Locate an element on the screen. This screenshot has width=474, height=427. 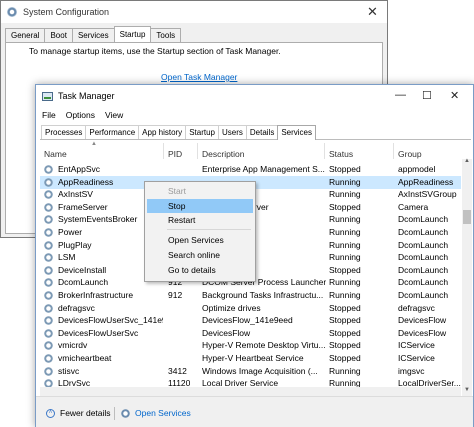
service-pid: 3412 is located at coordinates (177, 370).